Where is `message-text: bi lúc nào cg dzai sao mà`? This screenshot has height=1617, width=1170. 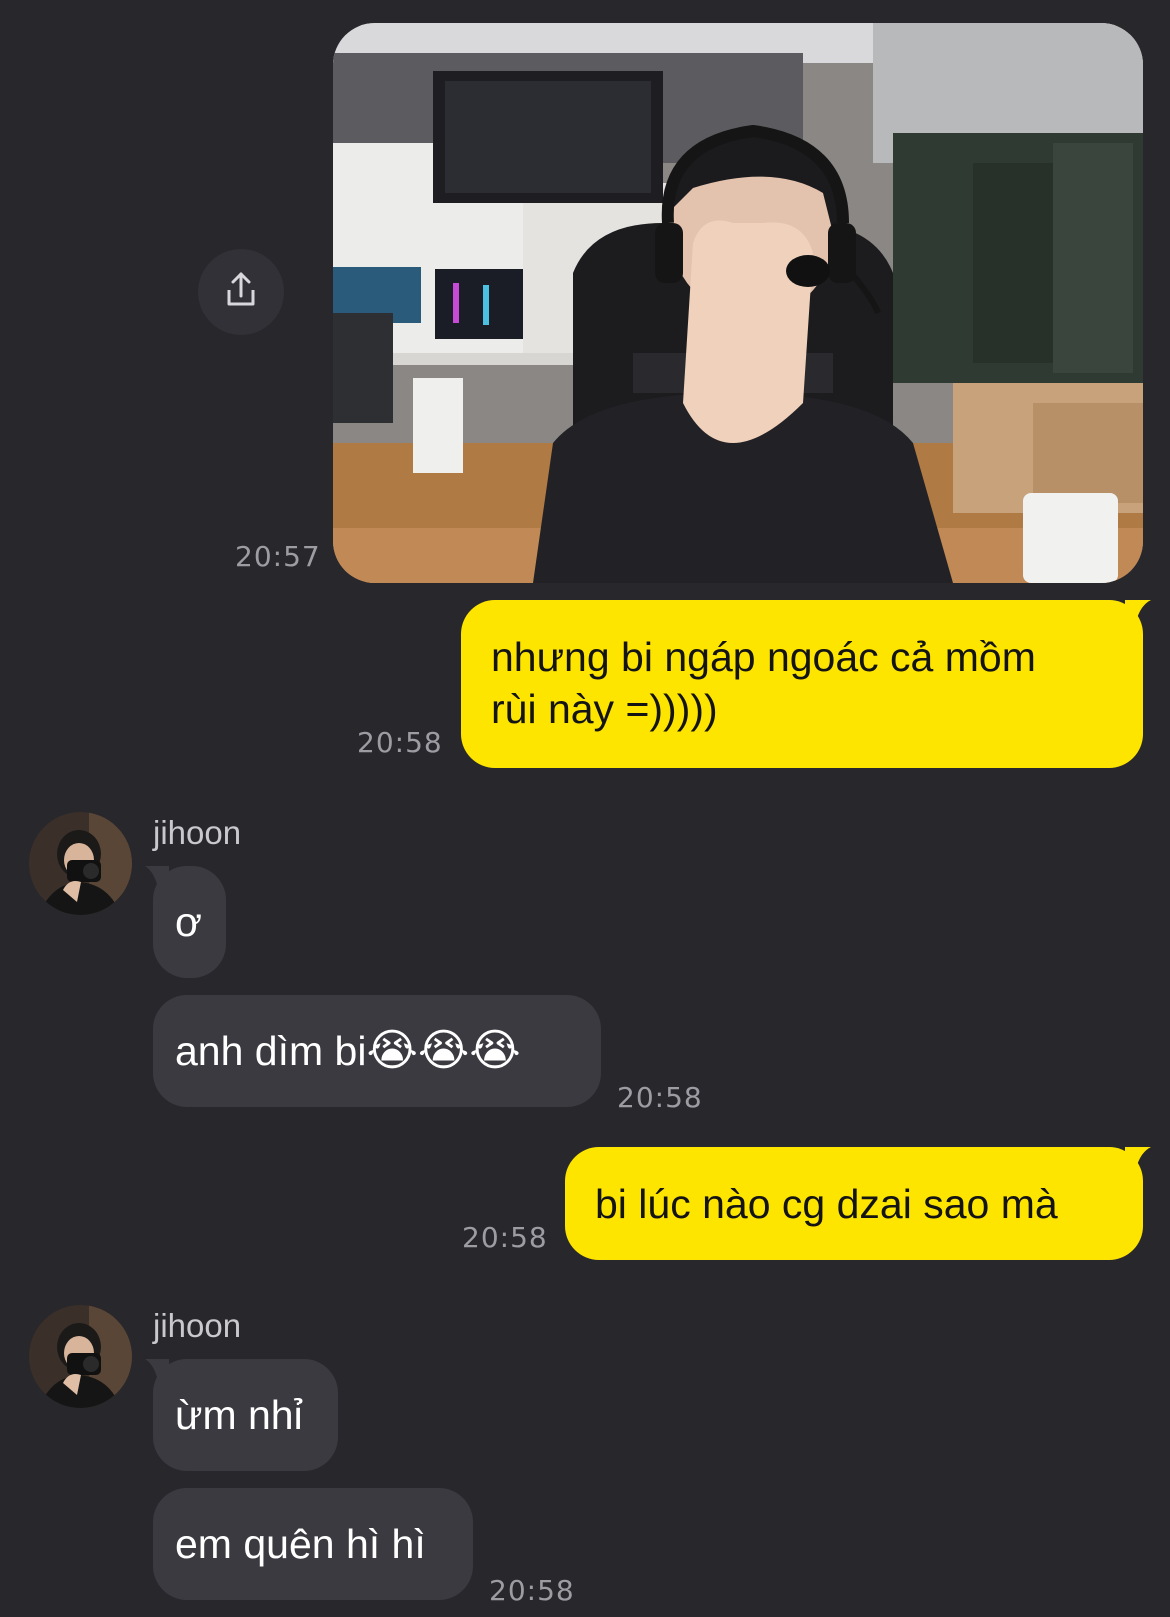 message-text: bi lúc nào cg dzai sao mà is located at coordinates (826, 1203).